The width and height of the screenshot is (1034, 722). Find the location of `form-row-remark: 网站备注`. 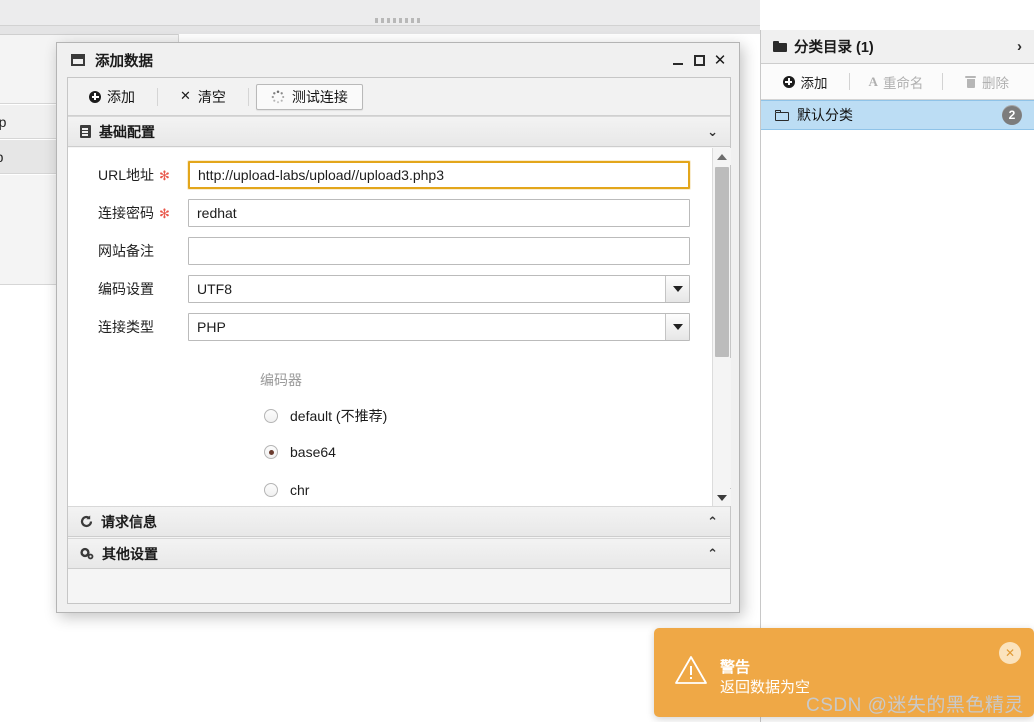

form-row-remark: 网站备注 is located at coordinates (388, 251).